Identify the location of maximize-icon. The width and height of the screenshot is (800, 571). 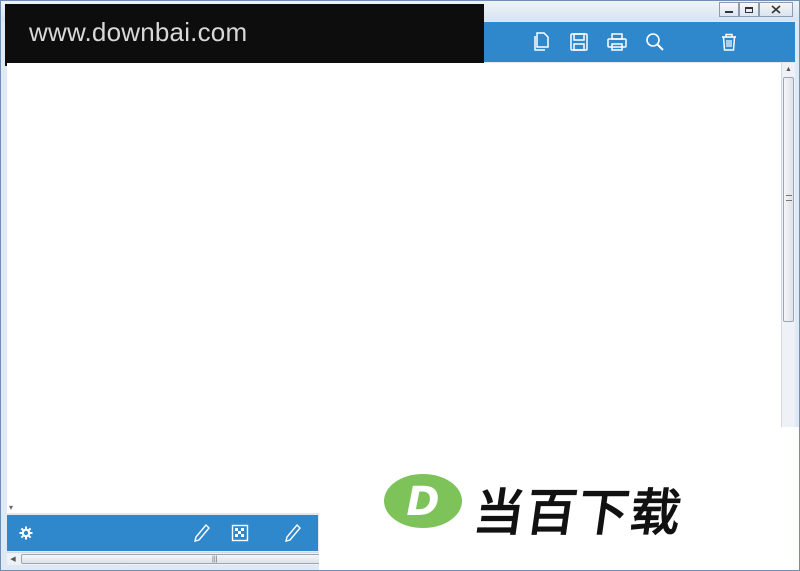
(749, 9).